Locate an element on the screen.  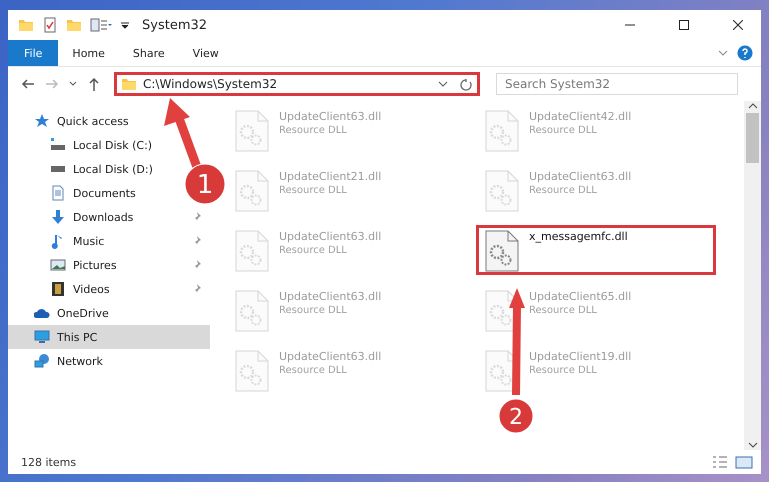
sidebar-item: Documents is located at coordinates (76, 193).